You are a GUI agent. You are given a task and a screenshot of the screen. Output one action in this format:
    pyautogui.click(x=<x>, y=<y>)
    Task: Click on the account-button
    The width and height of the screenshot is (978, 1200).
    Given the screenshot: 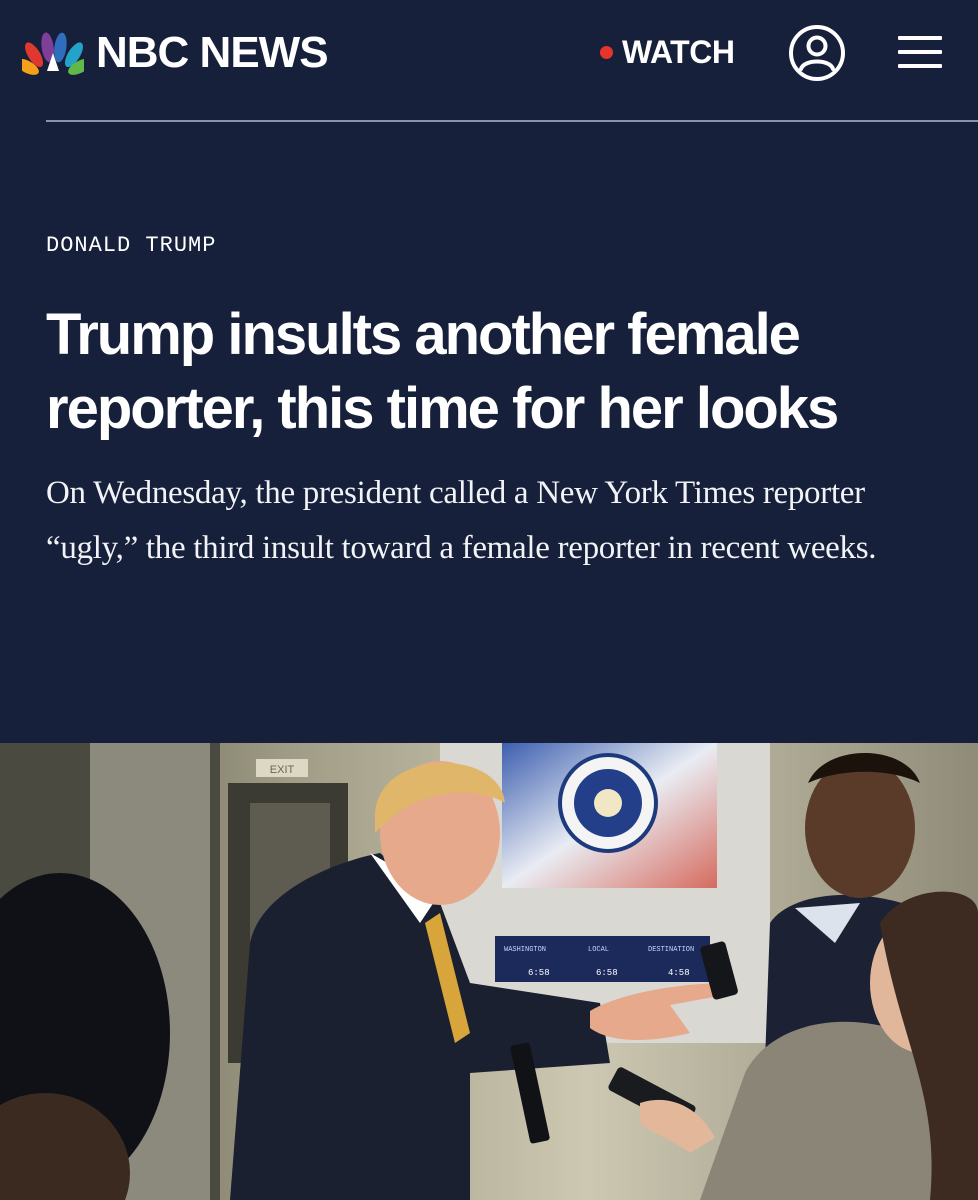 What is the action you would take?
    pyautogui.click(x=817, y=53)
    